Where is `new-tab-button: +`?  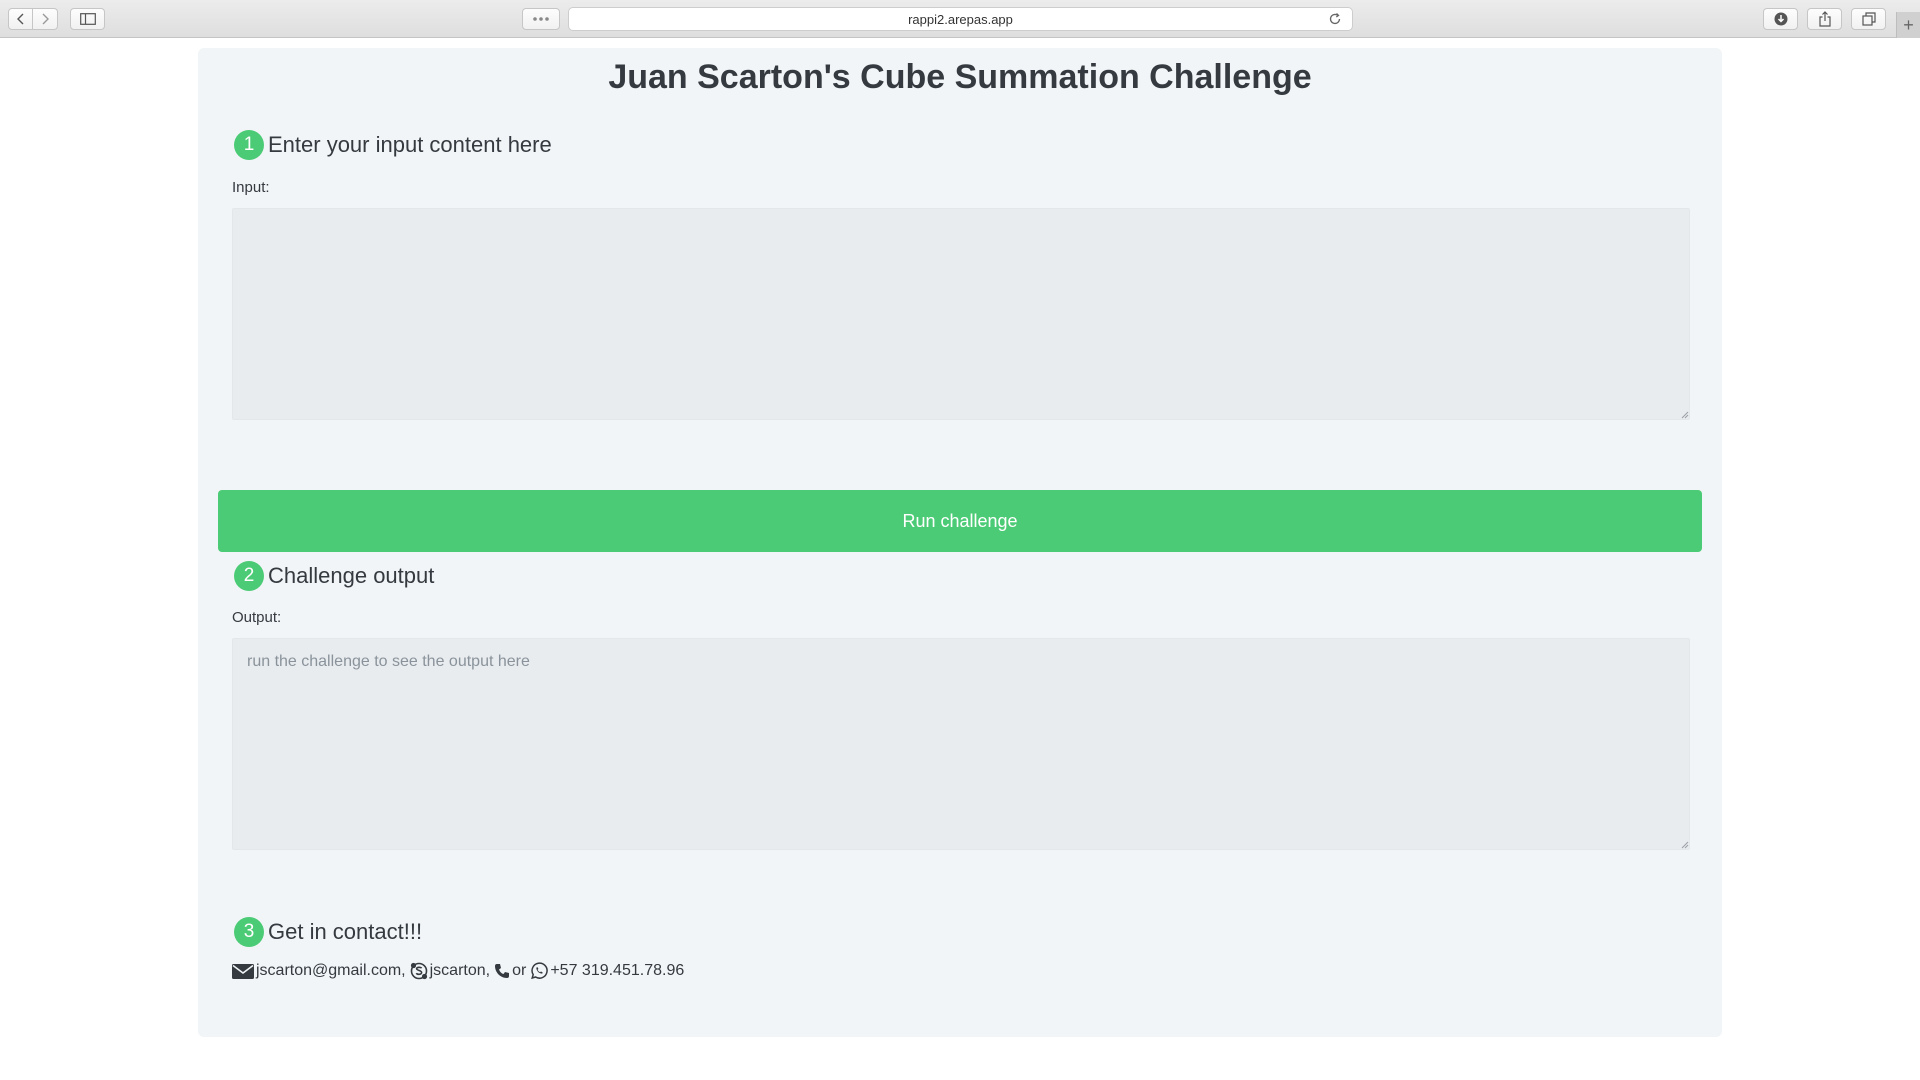 new-tab-button: + is located at coordinates (1908, 25).